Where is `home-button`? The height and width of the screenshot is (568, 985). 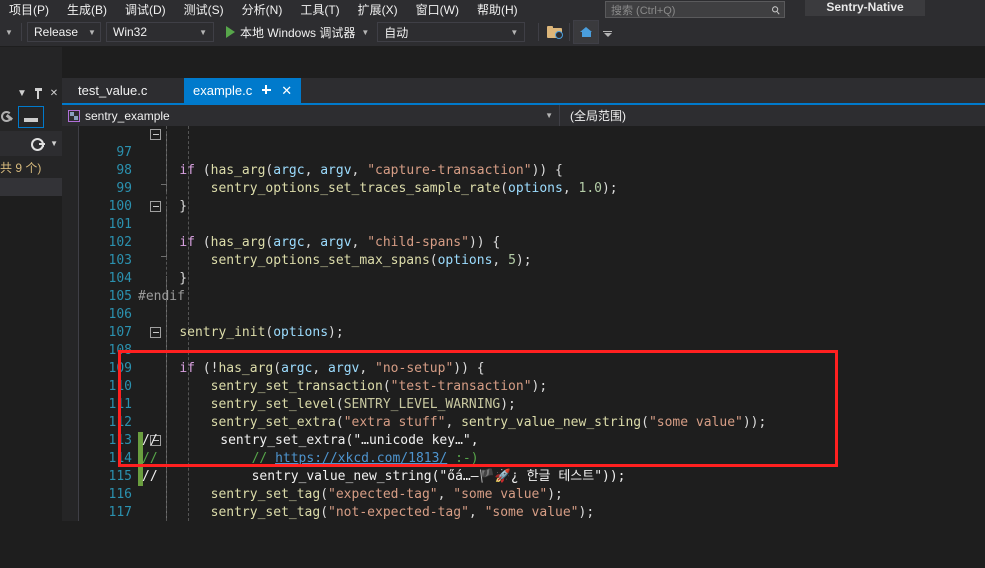 home-button is located at coordinates (586, 32).